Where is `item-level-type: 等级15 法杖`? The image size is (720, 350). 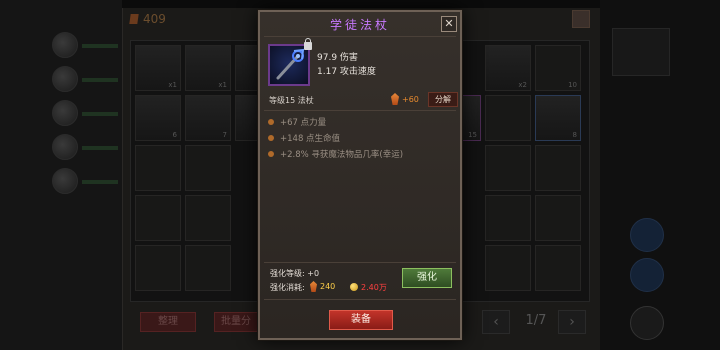
item-level-type: 等级15 法杖 is located at coordinates (291, 100).